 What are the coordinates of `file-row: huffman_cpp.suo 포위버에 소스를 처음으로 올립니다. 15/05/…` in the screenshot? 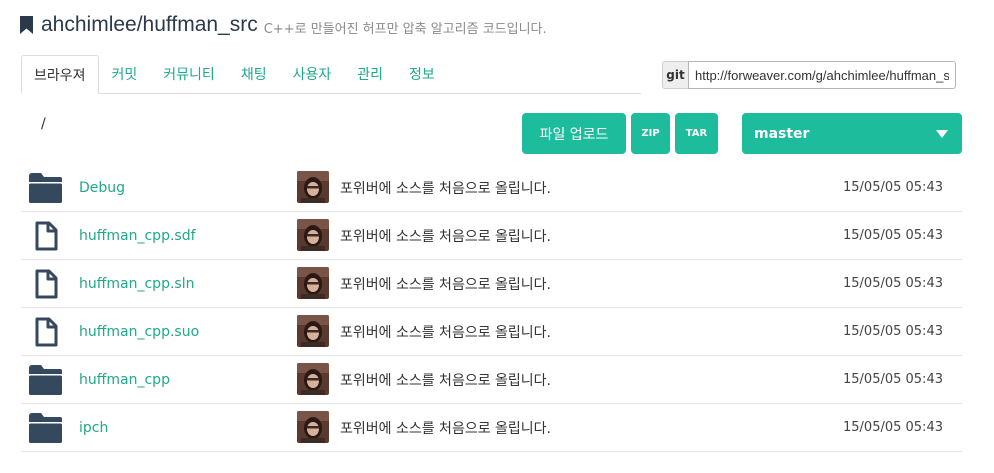 It's located at (491, 332).